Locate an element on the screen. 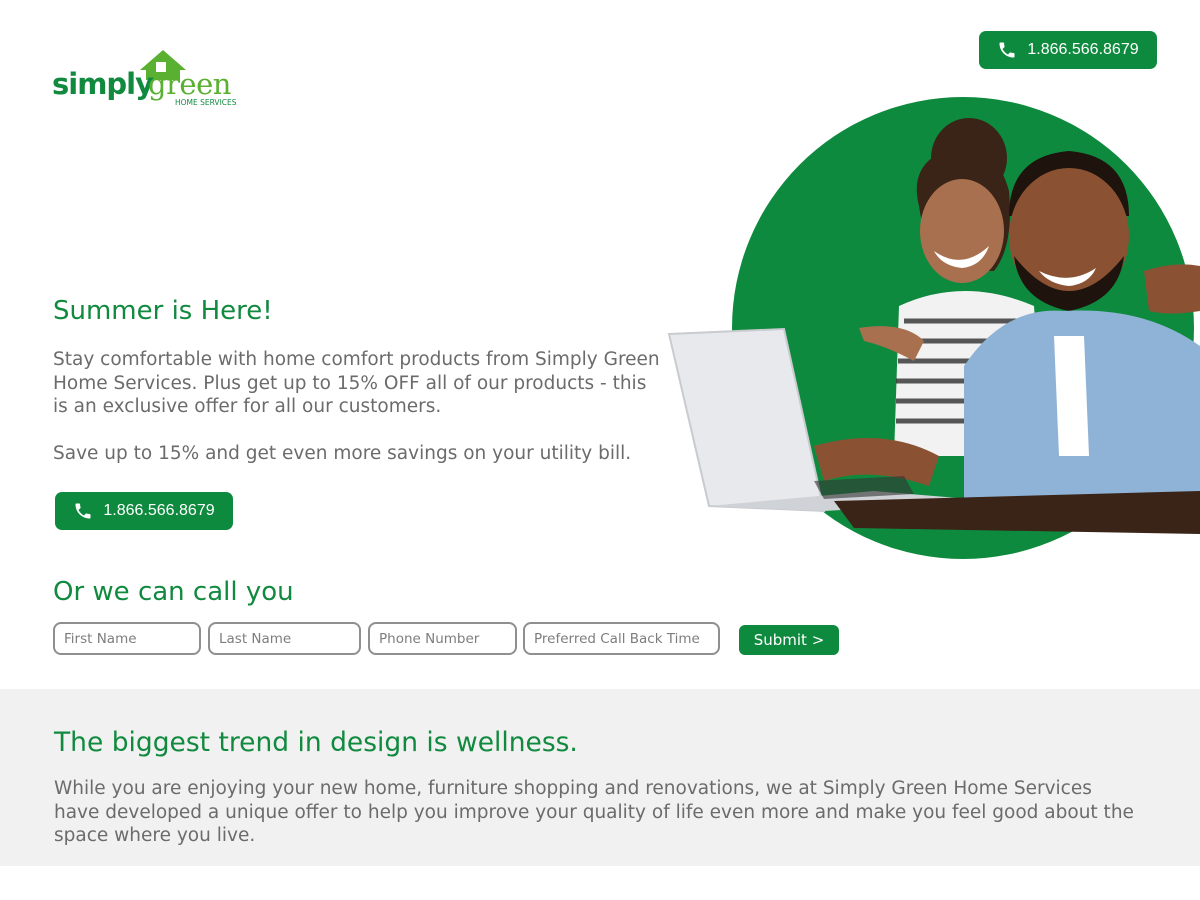  hero-phone-label: 1.866.566.8679 is located at coordinates (159, 510).